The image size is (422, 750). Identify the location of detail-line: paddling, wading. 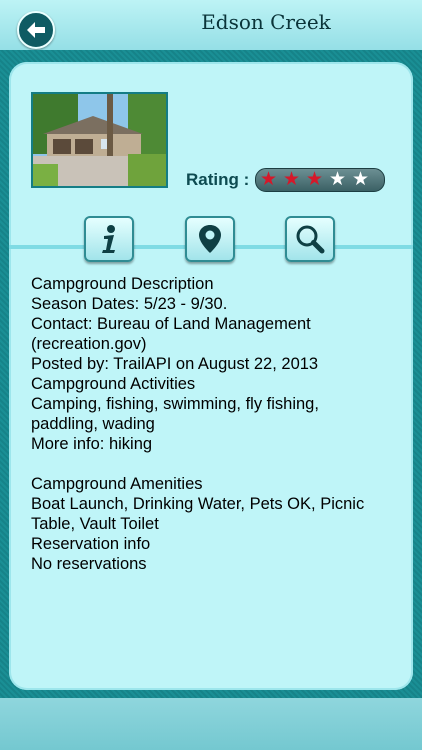
(93, 424).